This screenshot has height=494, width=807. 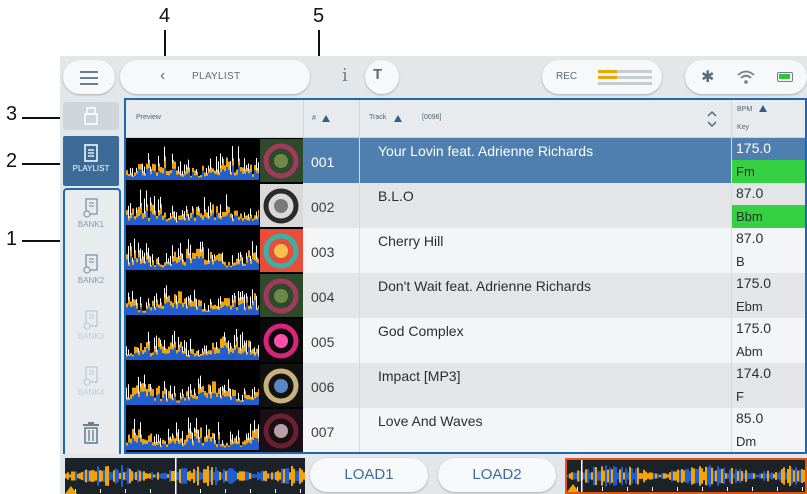 What do you see at coordinates (185, 476) in the screenshot?
I see `deck1-waveform` at bounding box center [185, 476].